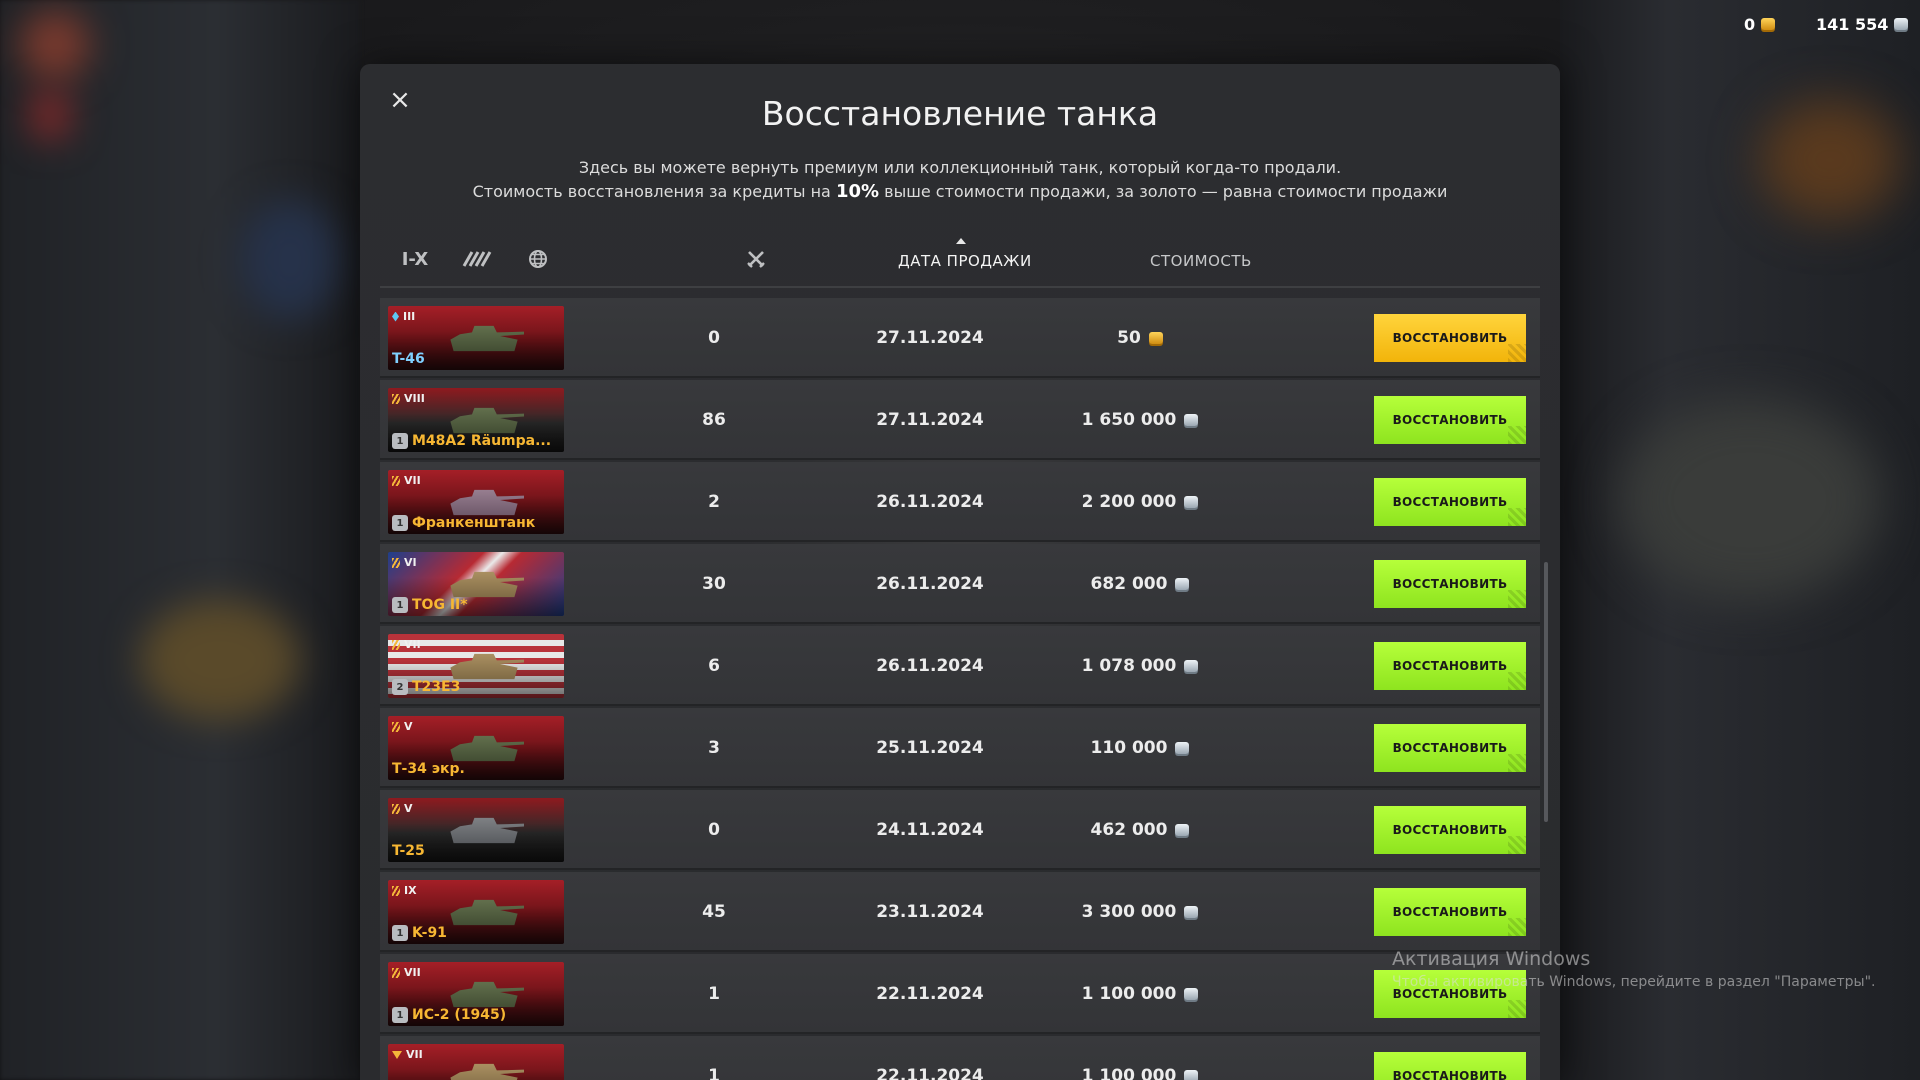 The height and width of the screenshot is (1080, 1920). I want to click on table-header: I-X ДАТА ПРОДАЖИ СТОИМОСТЬ, so click(960, 260).